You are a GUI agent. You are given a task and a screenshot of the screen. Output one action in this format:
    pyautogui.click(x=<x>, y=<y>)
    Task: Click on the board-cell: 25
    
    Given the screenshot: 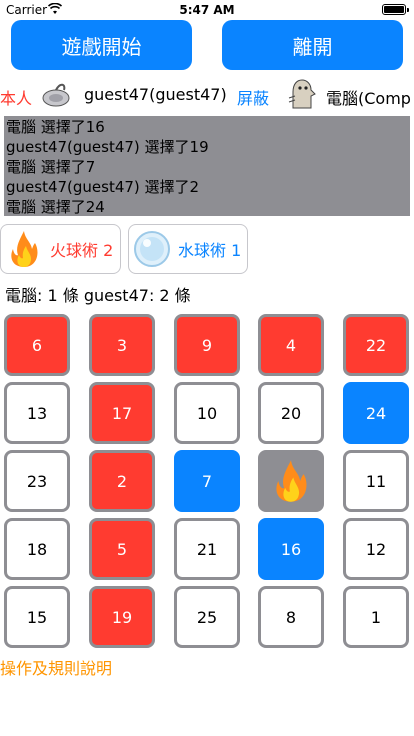 What is the action you would take?
    pyautogui.click(x=207, y=617)
    